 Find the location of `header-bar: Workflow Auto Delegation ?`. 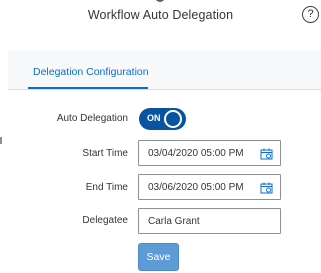

header-bar: Workflow Auto Delegation ? is located at coordinates (160, 16).